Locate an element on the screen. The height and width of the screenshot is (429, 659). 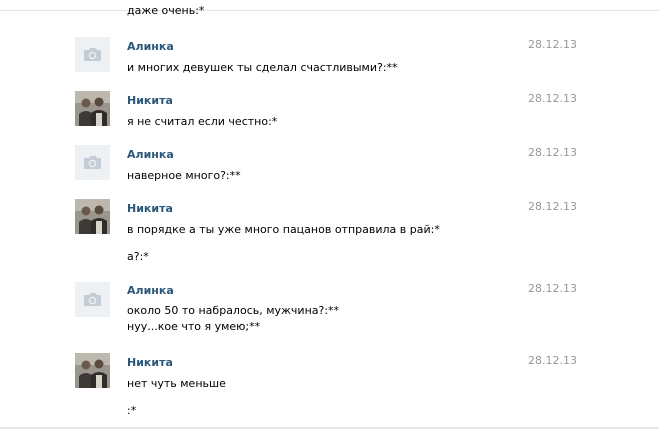
message-text: нет чуть меньше is located at coordinates (176, 383).